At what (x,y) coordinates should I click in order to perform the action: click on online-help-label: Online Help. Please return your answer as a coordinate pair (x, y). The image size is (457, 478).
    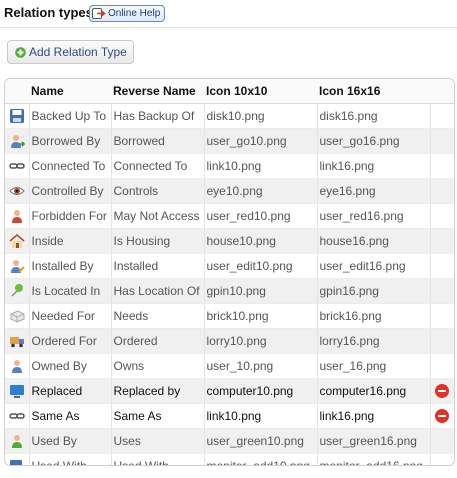
    Looking at the image, I should click on (134, 13).